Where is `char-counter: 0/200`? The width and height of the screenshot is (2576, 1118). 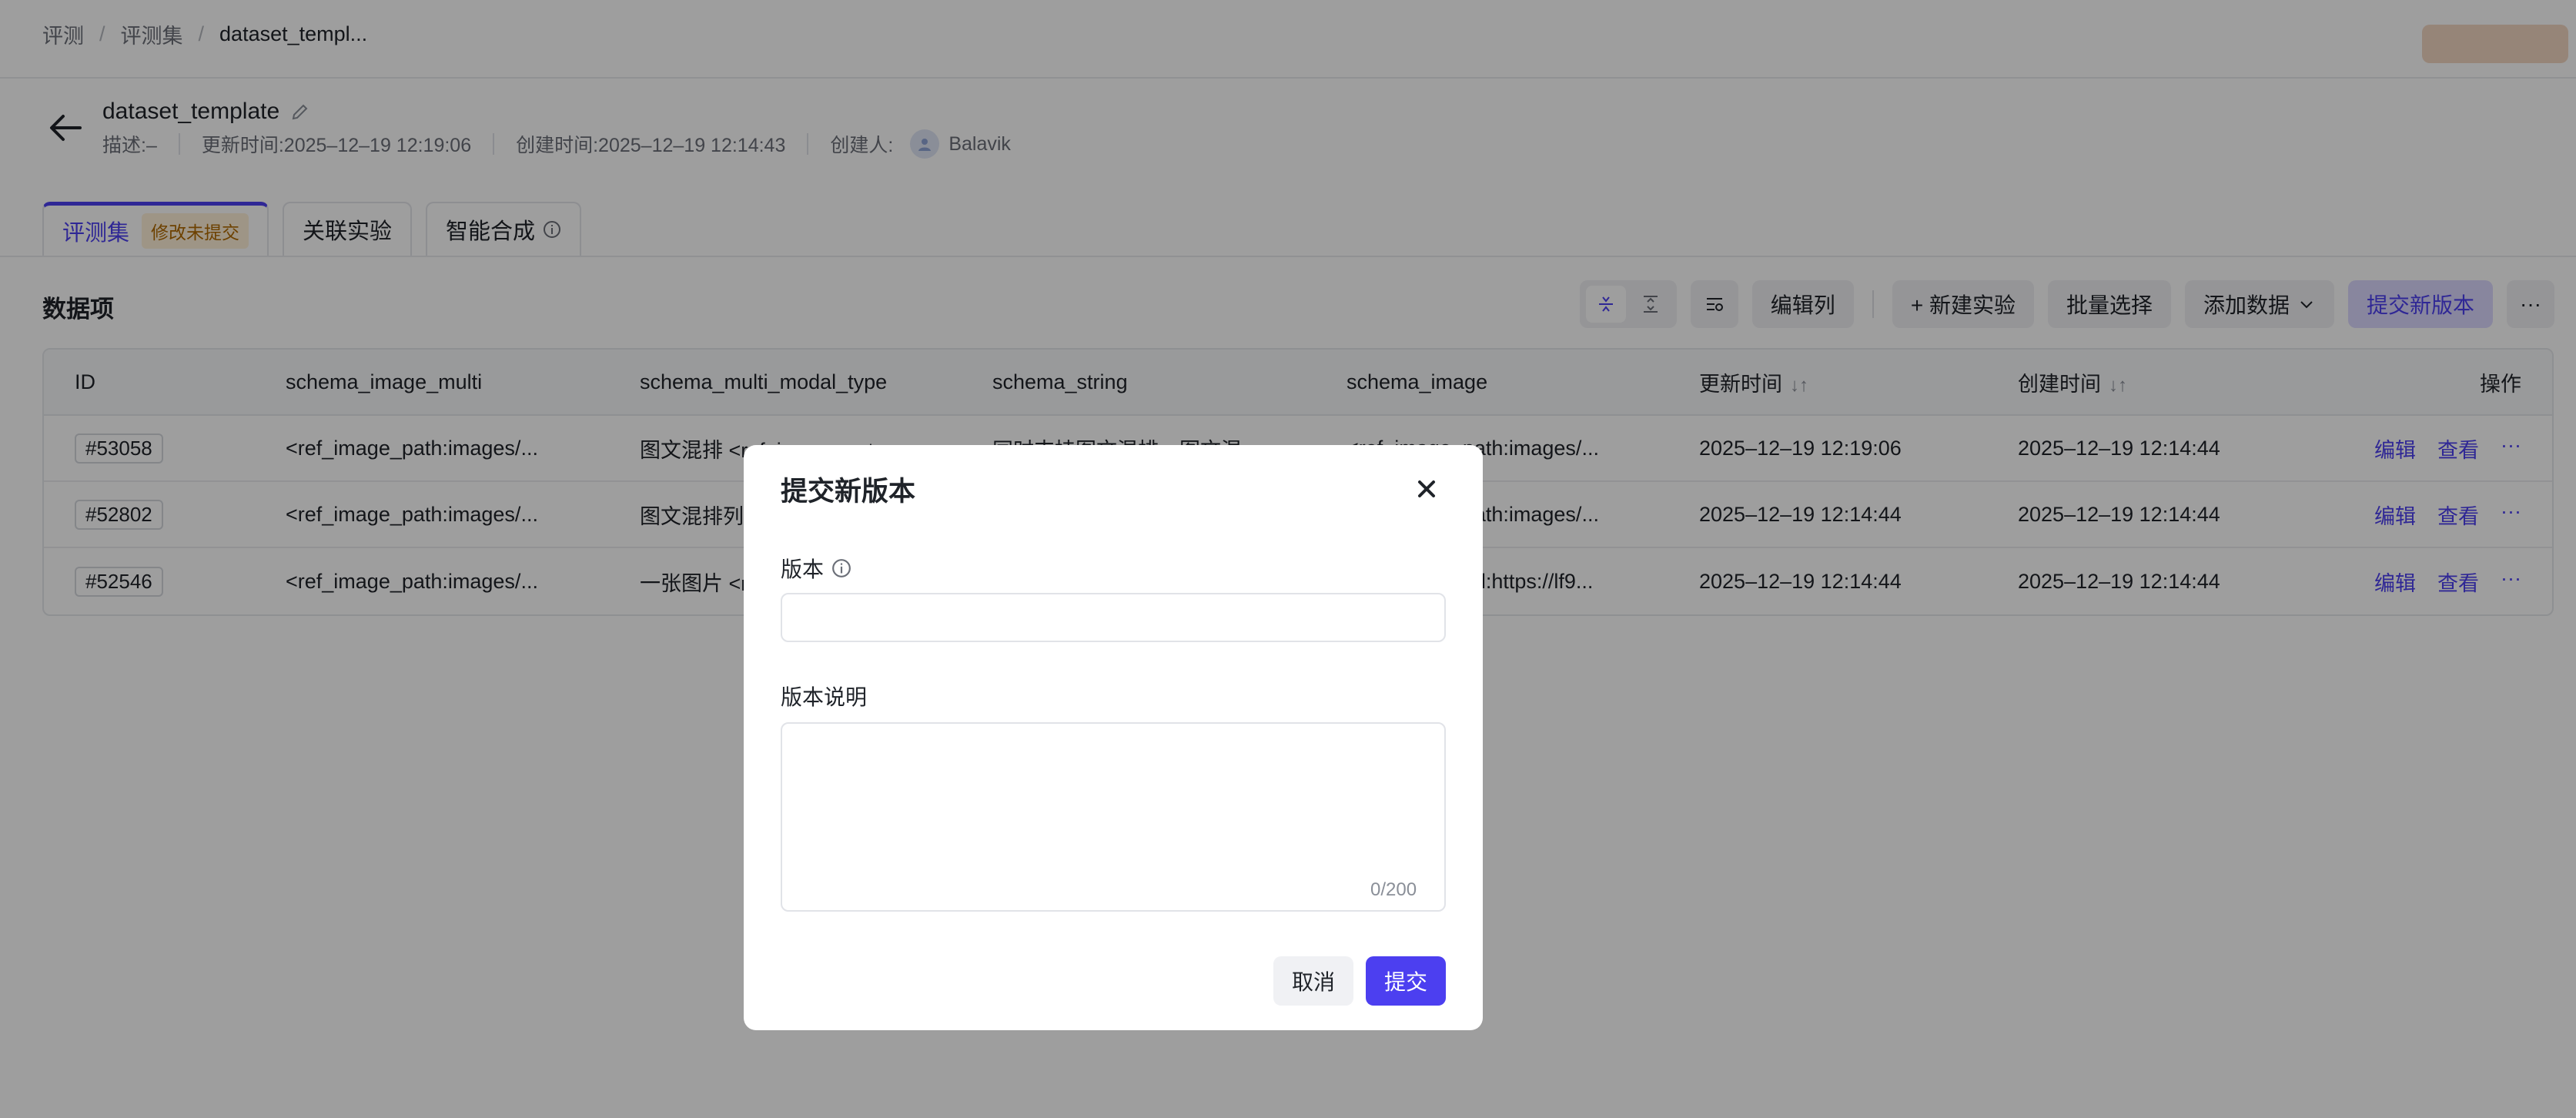
char-counter: 0/200 is located at coordinates (1394, 889).